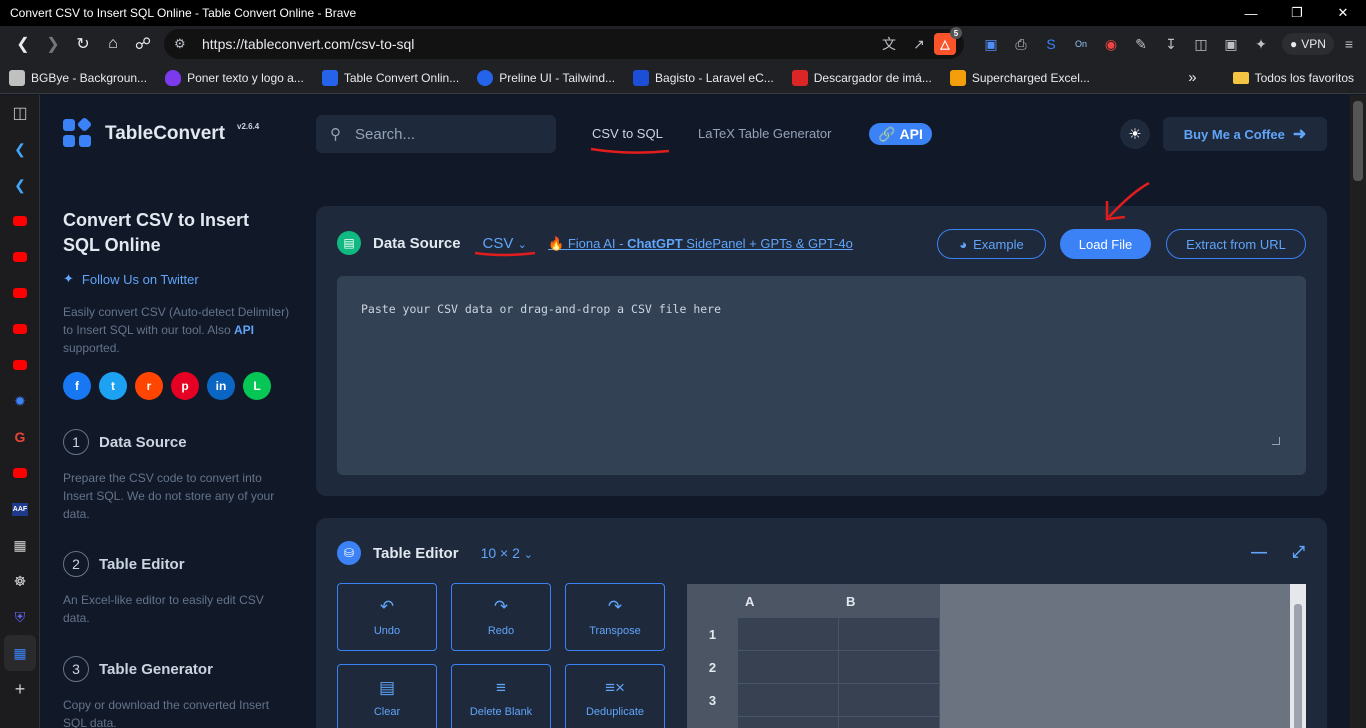 The height and width of the screenshot is (728, 1366). I want to click on format-dropdown: CSV ⌄, so click(505, 243).